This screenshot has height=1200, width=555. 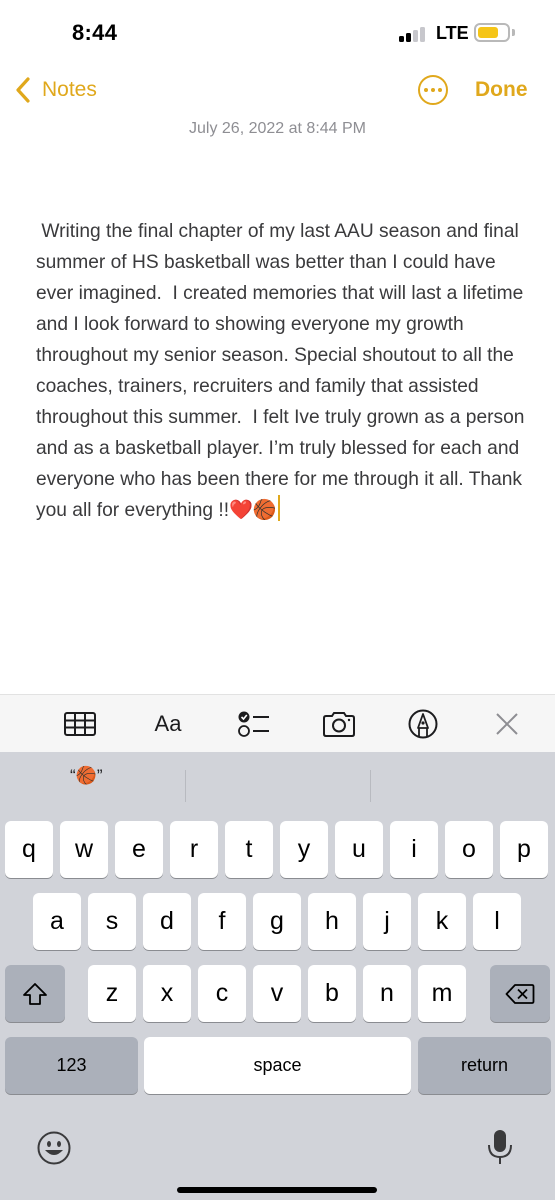 I want to click on chevron-left-icon, so click(x=23, y=90).